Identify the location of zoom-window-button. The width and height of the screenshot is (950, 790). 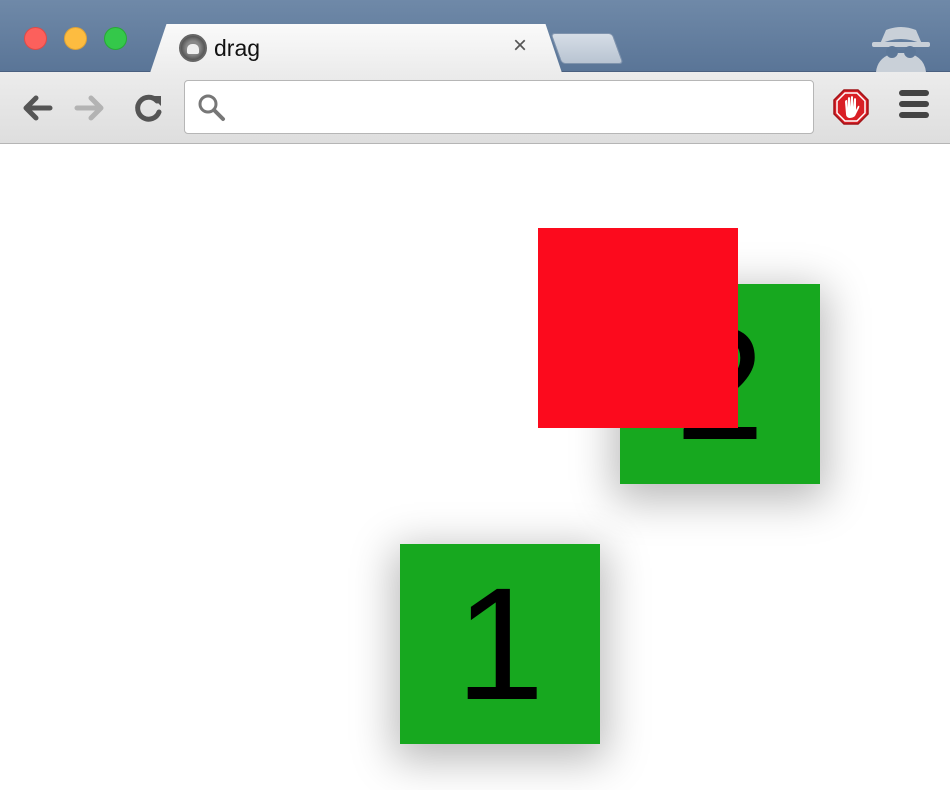
(115, 38).